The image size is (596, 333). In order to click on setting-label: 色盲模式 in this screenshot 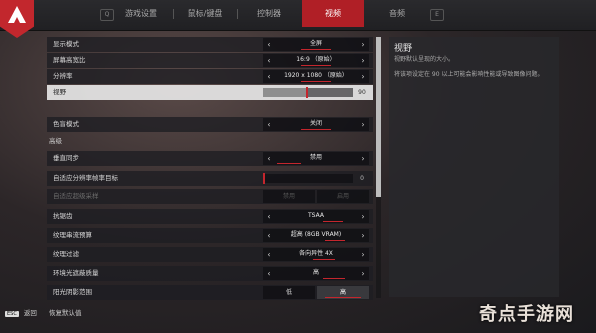, I will do `click(66, 124)`.